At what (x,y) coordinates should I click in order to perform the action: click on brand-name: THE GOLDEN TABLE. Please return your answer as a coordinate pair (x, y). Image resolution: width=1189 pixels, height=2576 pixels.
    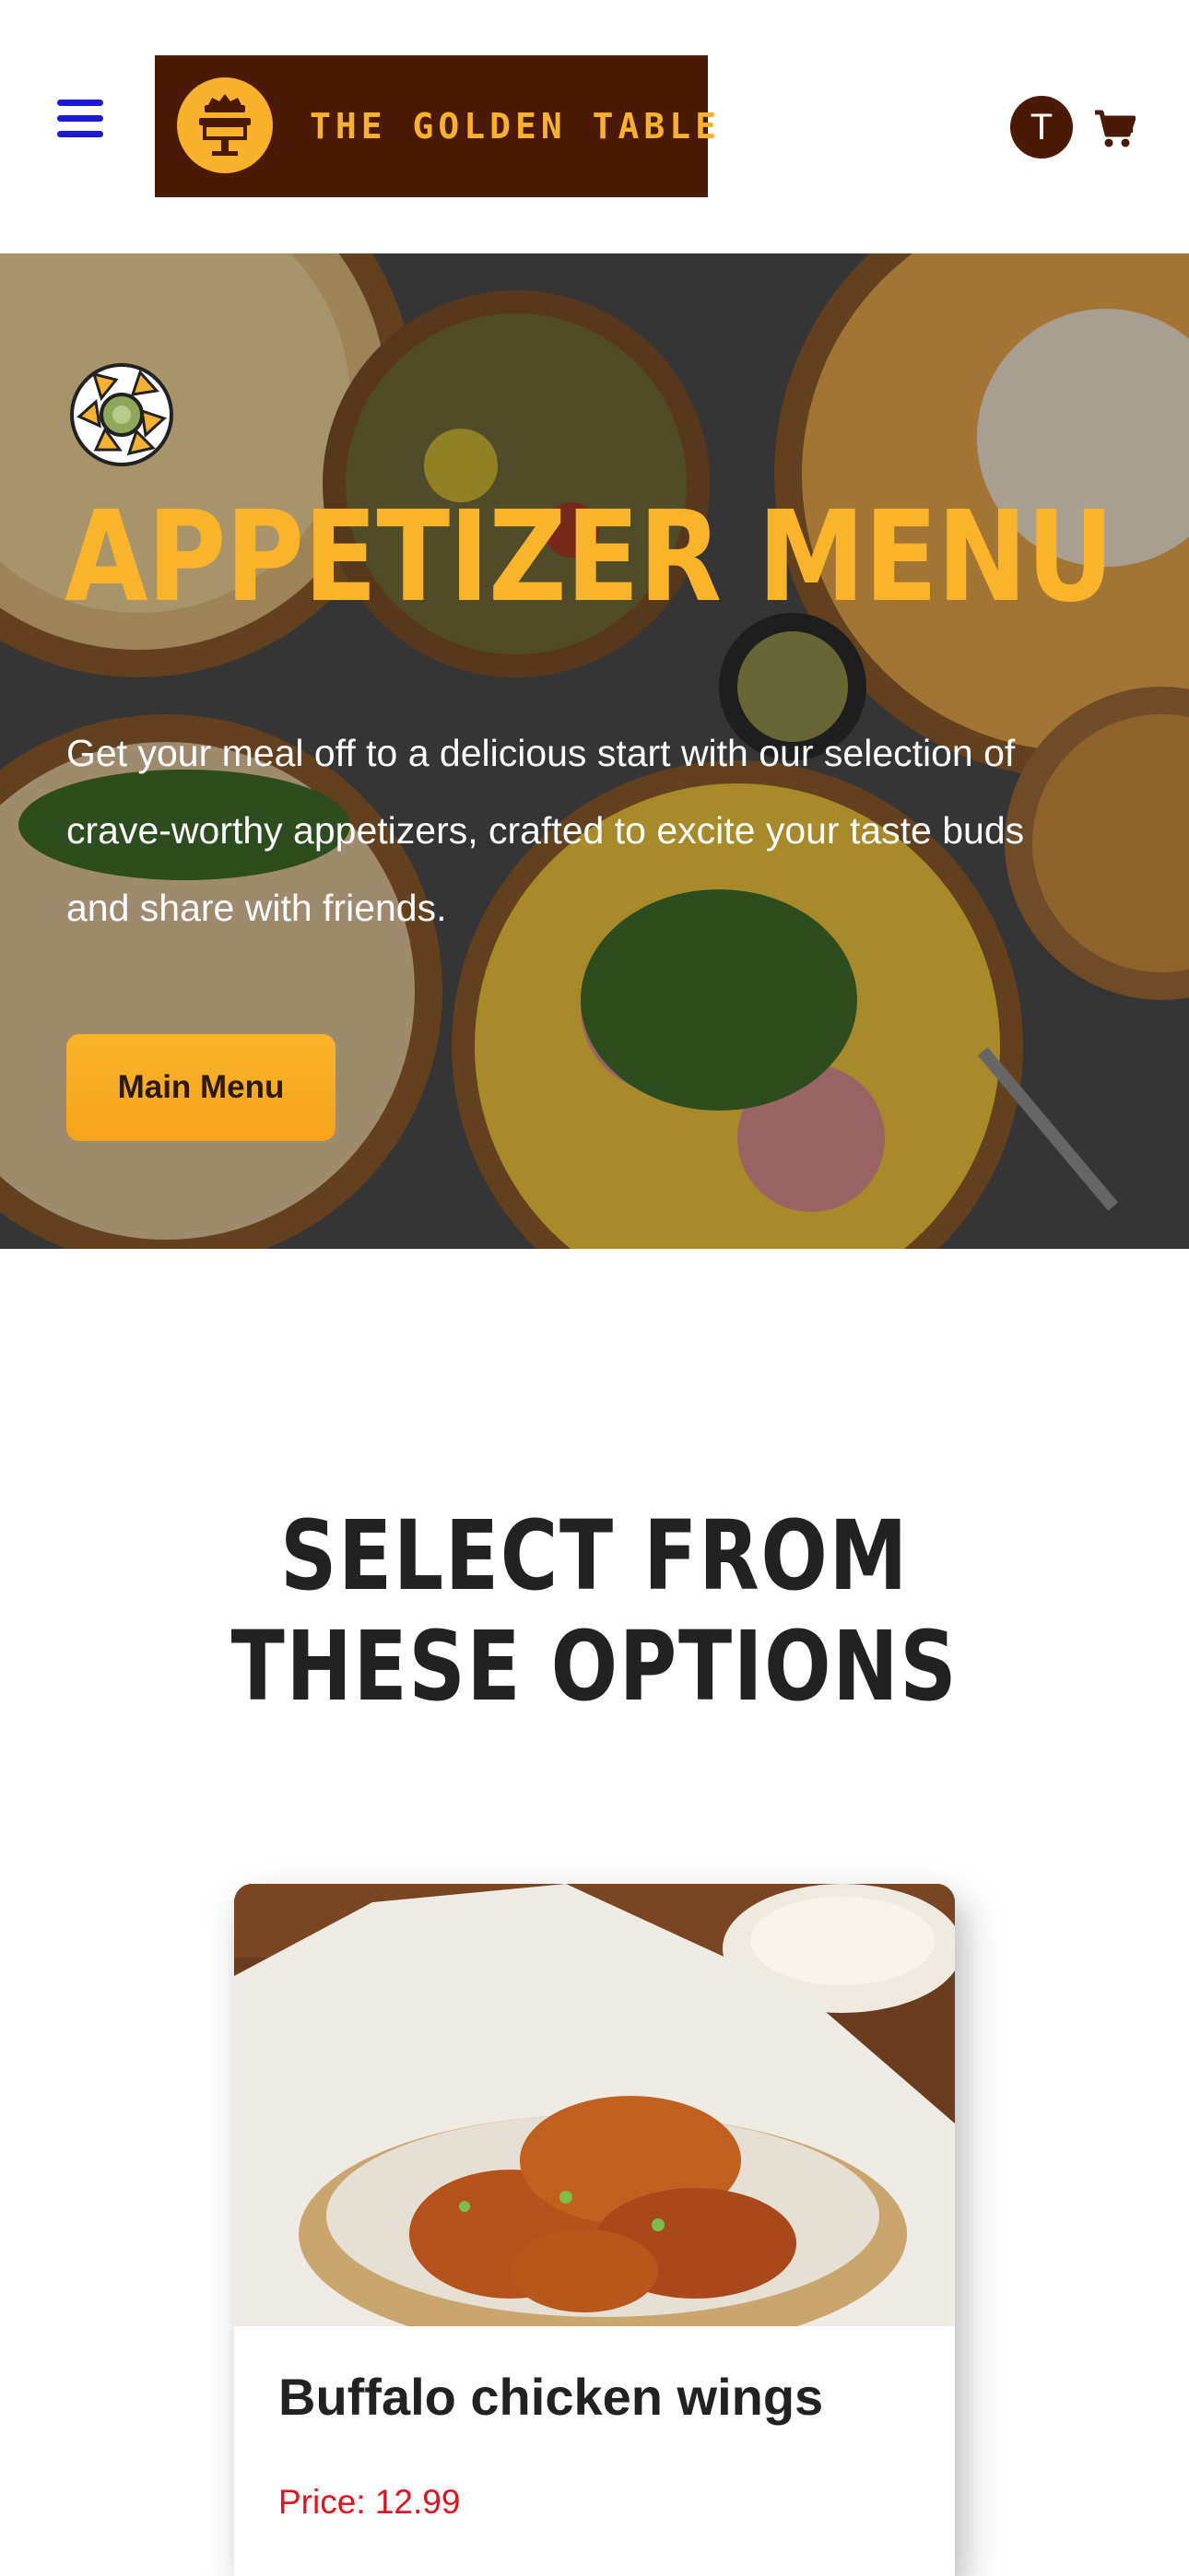
    Looking at the image, I should click on (516, 127).